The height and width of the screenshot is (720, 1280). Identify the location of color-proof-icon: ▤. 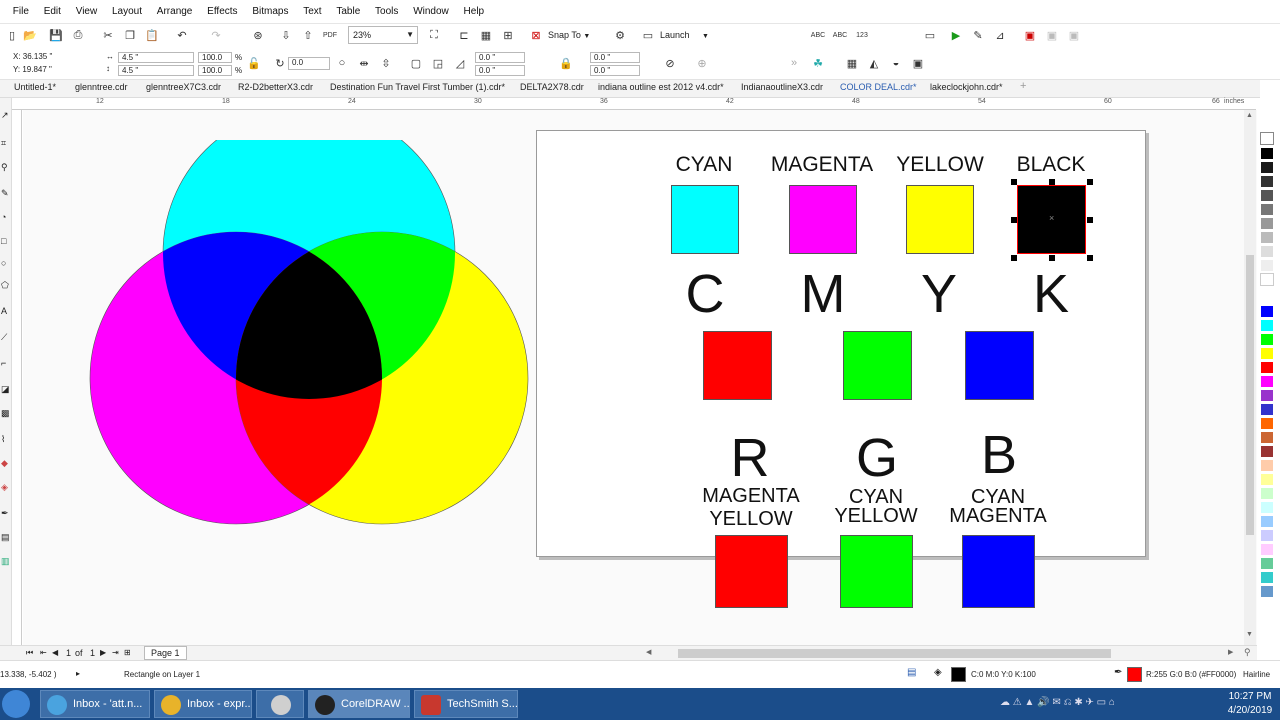
(911, 672).